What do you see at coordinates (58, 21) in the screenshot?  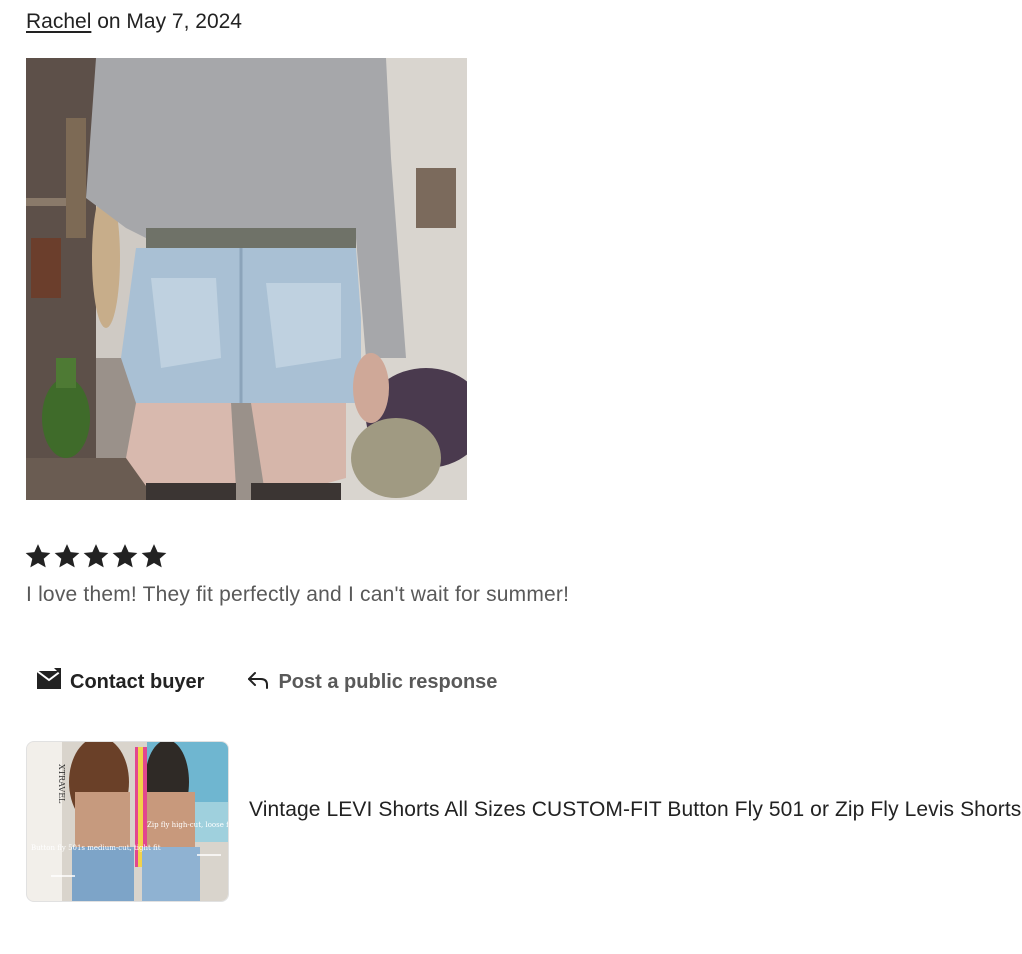 I see `reviewer-name-link: Rachel` at bounding box center [58, 21].